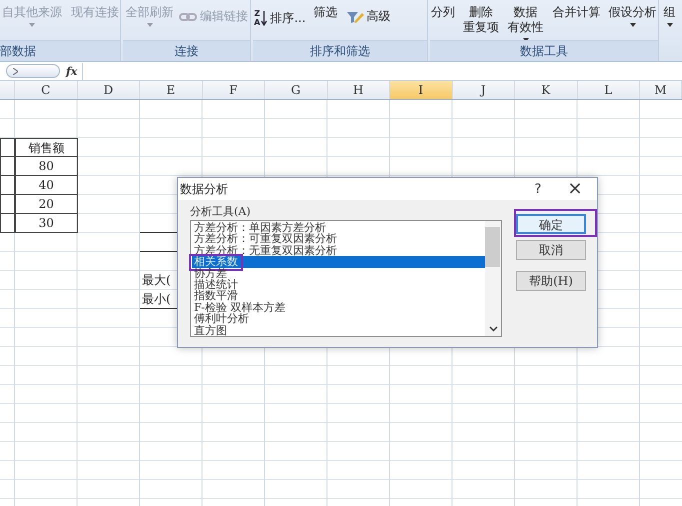 This screenshot has height=506, width=682. What do you see at coordinates (296, 90) in the screenshot?
I see `column-header: G` at bounding box center [296, 90].